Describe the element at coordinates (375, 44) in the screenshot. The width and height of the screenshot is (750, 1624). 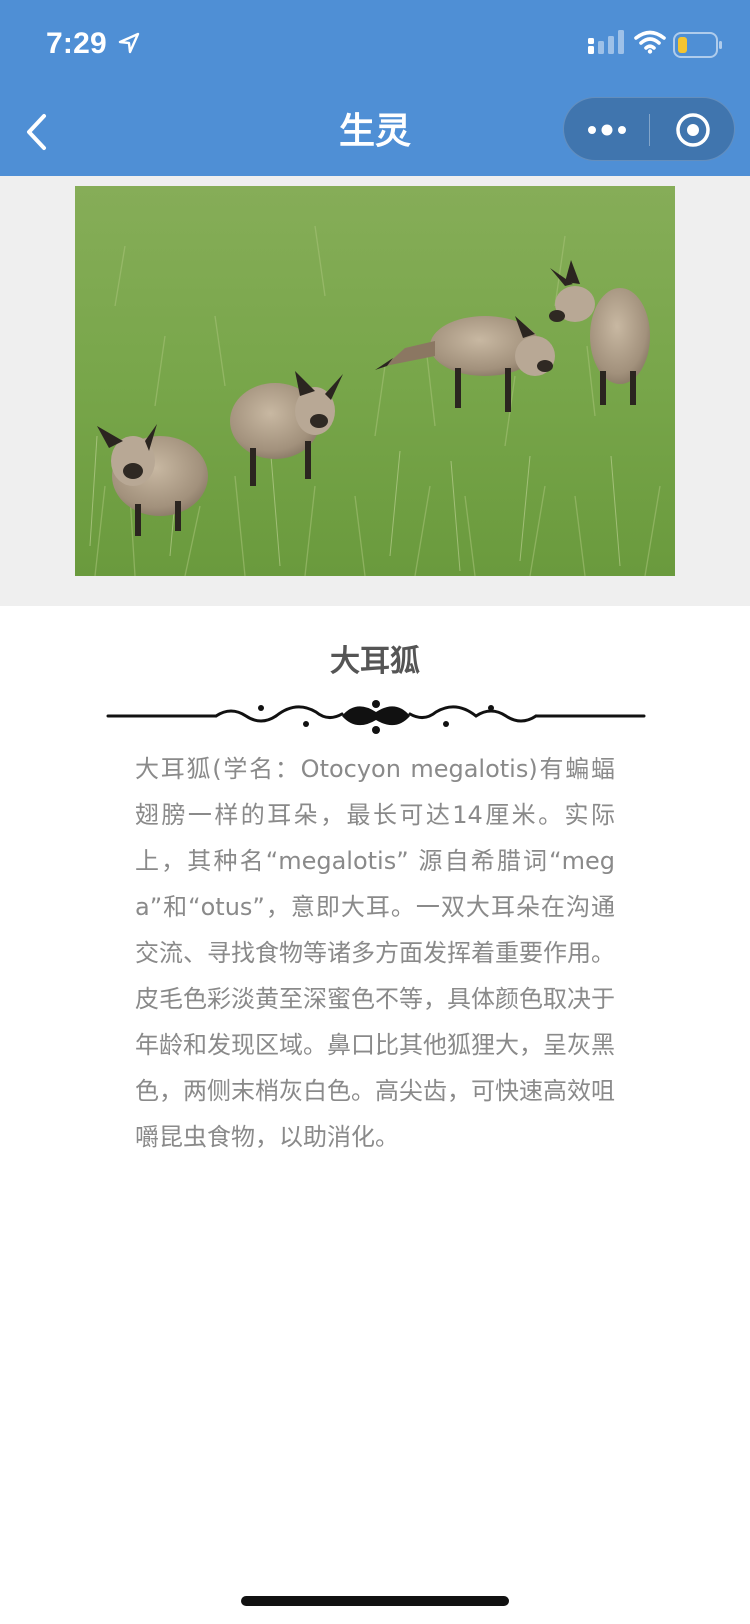
I see `status-bar: 7:29` at that location.